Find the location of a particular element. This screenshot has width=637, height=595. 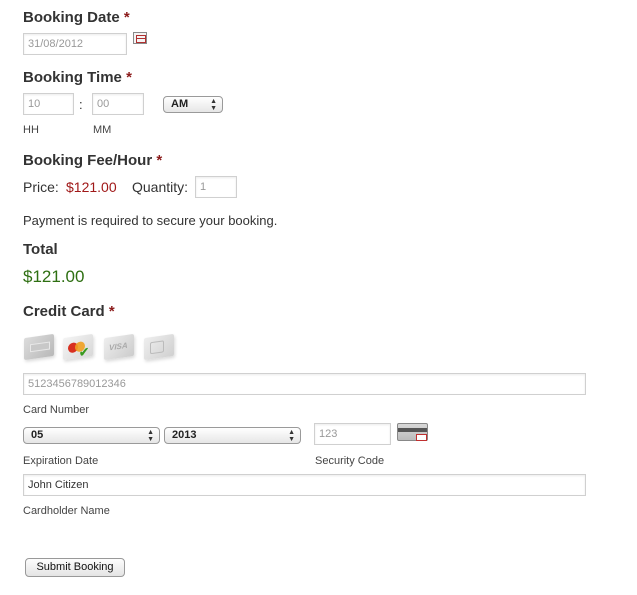

booking-date-label: Booking Date is located at coordinates (71, 17).